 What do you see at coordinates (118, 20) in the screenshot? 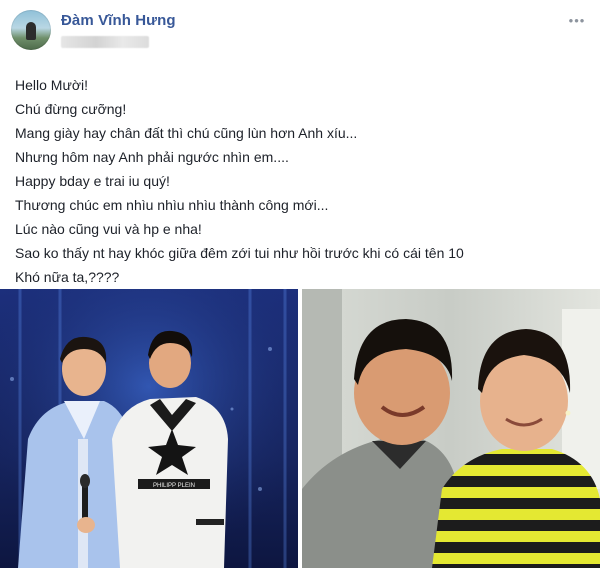
I see `author-name: Đàm Vĩnh Hưng` at bounding box center [118, 20].